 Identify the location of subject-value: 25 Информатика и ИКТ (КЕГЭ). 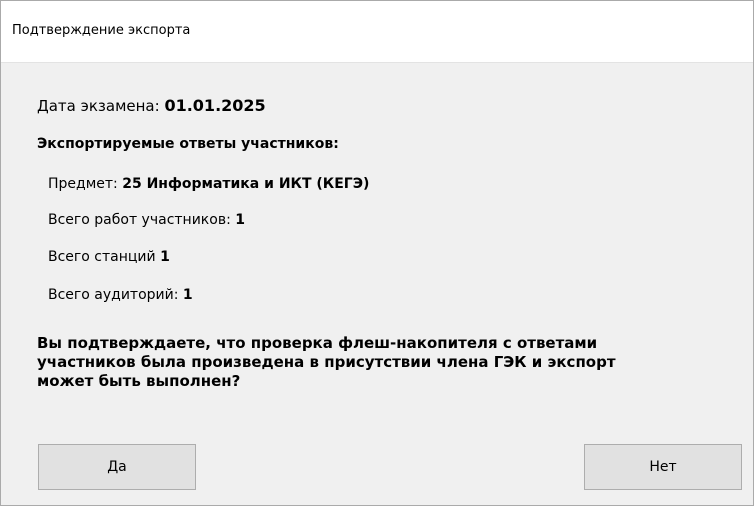
(246, 184).